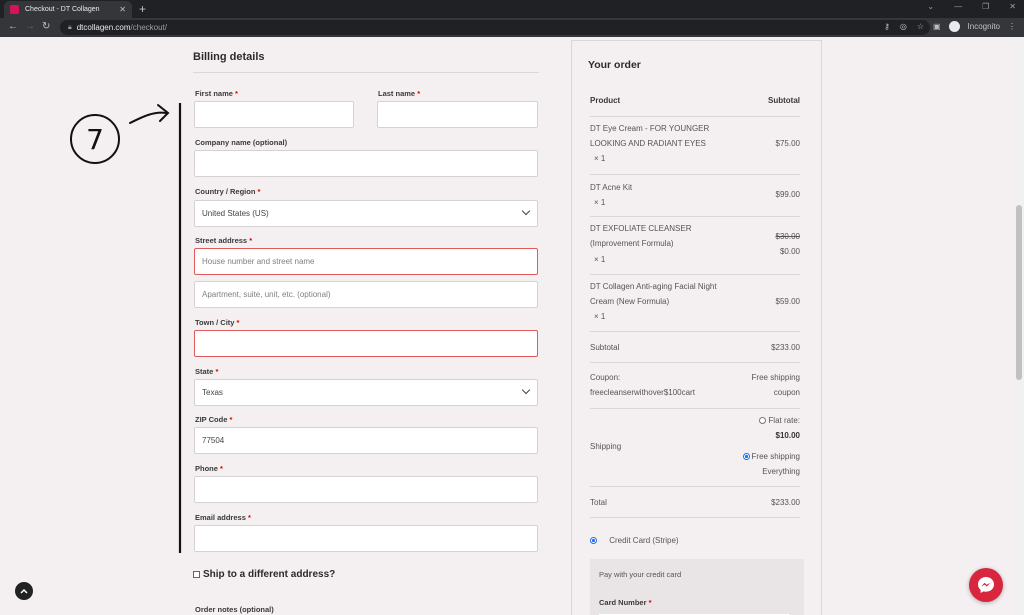  Describe the element at coordinates (269, 574) in the screenshot. I see `ship-different-label: Ship to a different address?` at that location.